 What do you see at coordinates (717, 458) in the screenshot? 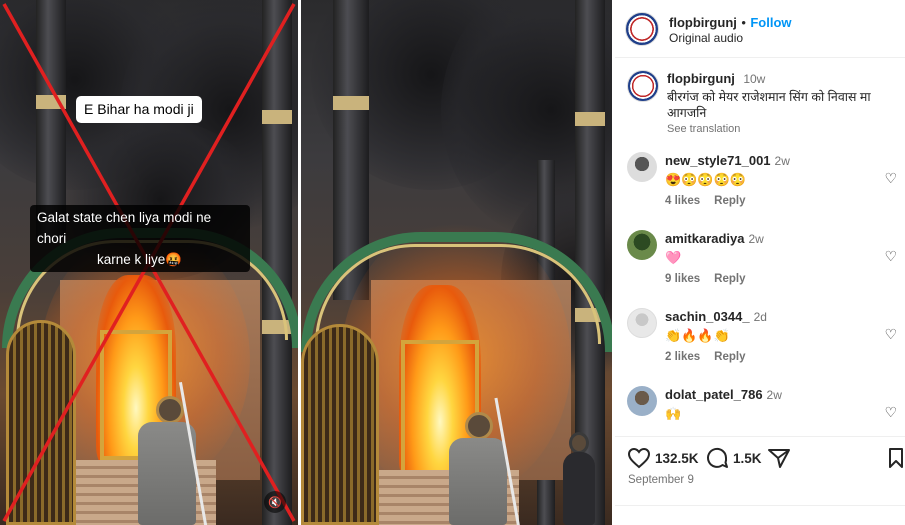
I see `comment-icon` at bounding box center [717, 458].